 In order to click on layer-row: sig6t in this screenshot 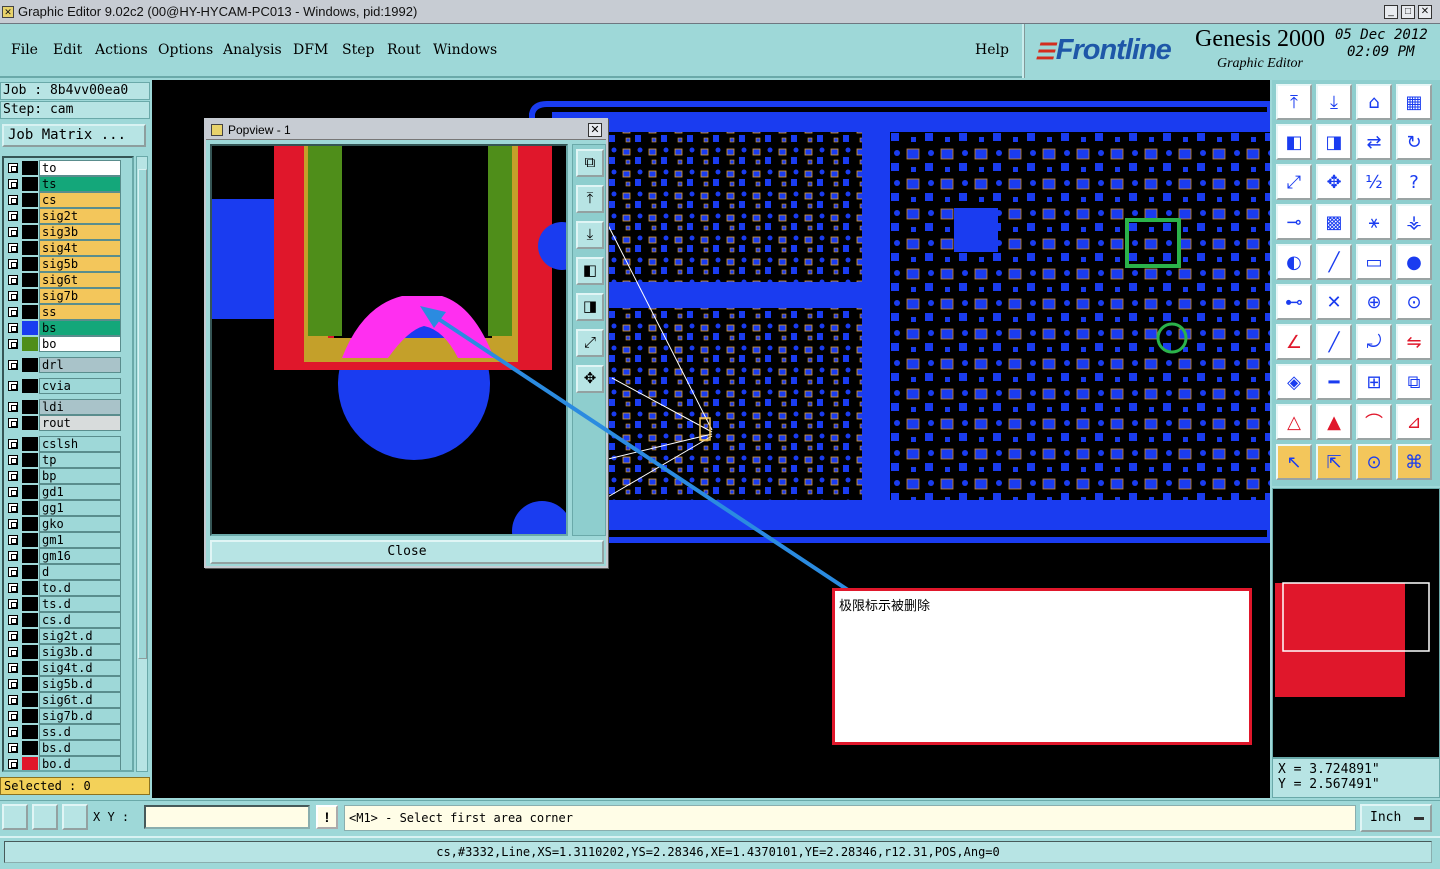, I will do `click(68, 280)`.